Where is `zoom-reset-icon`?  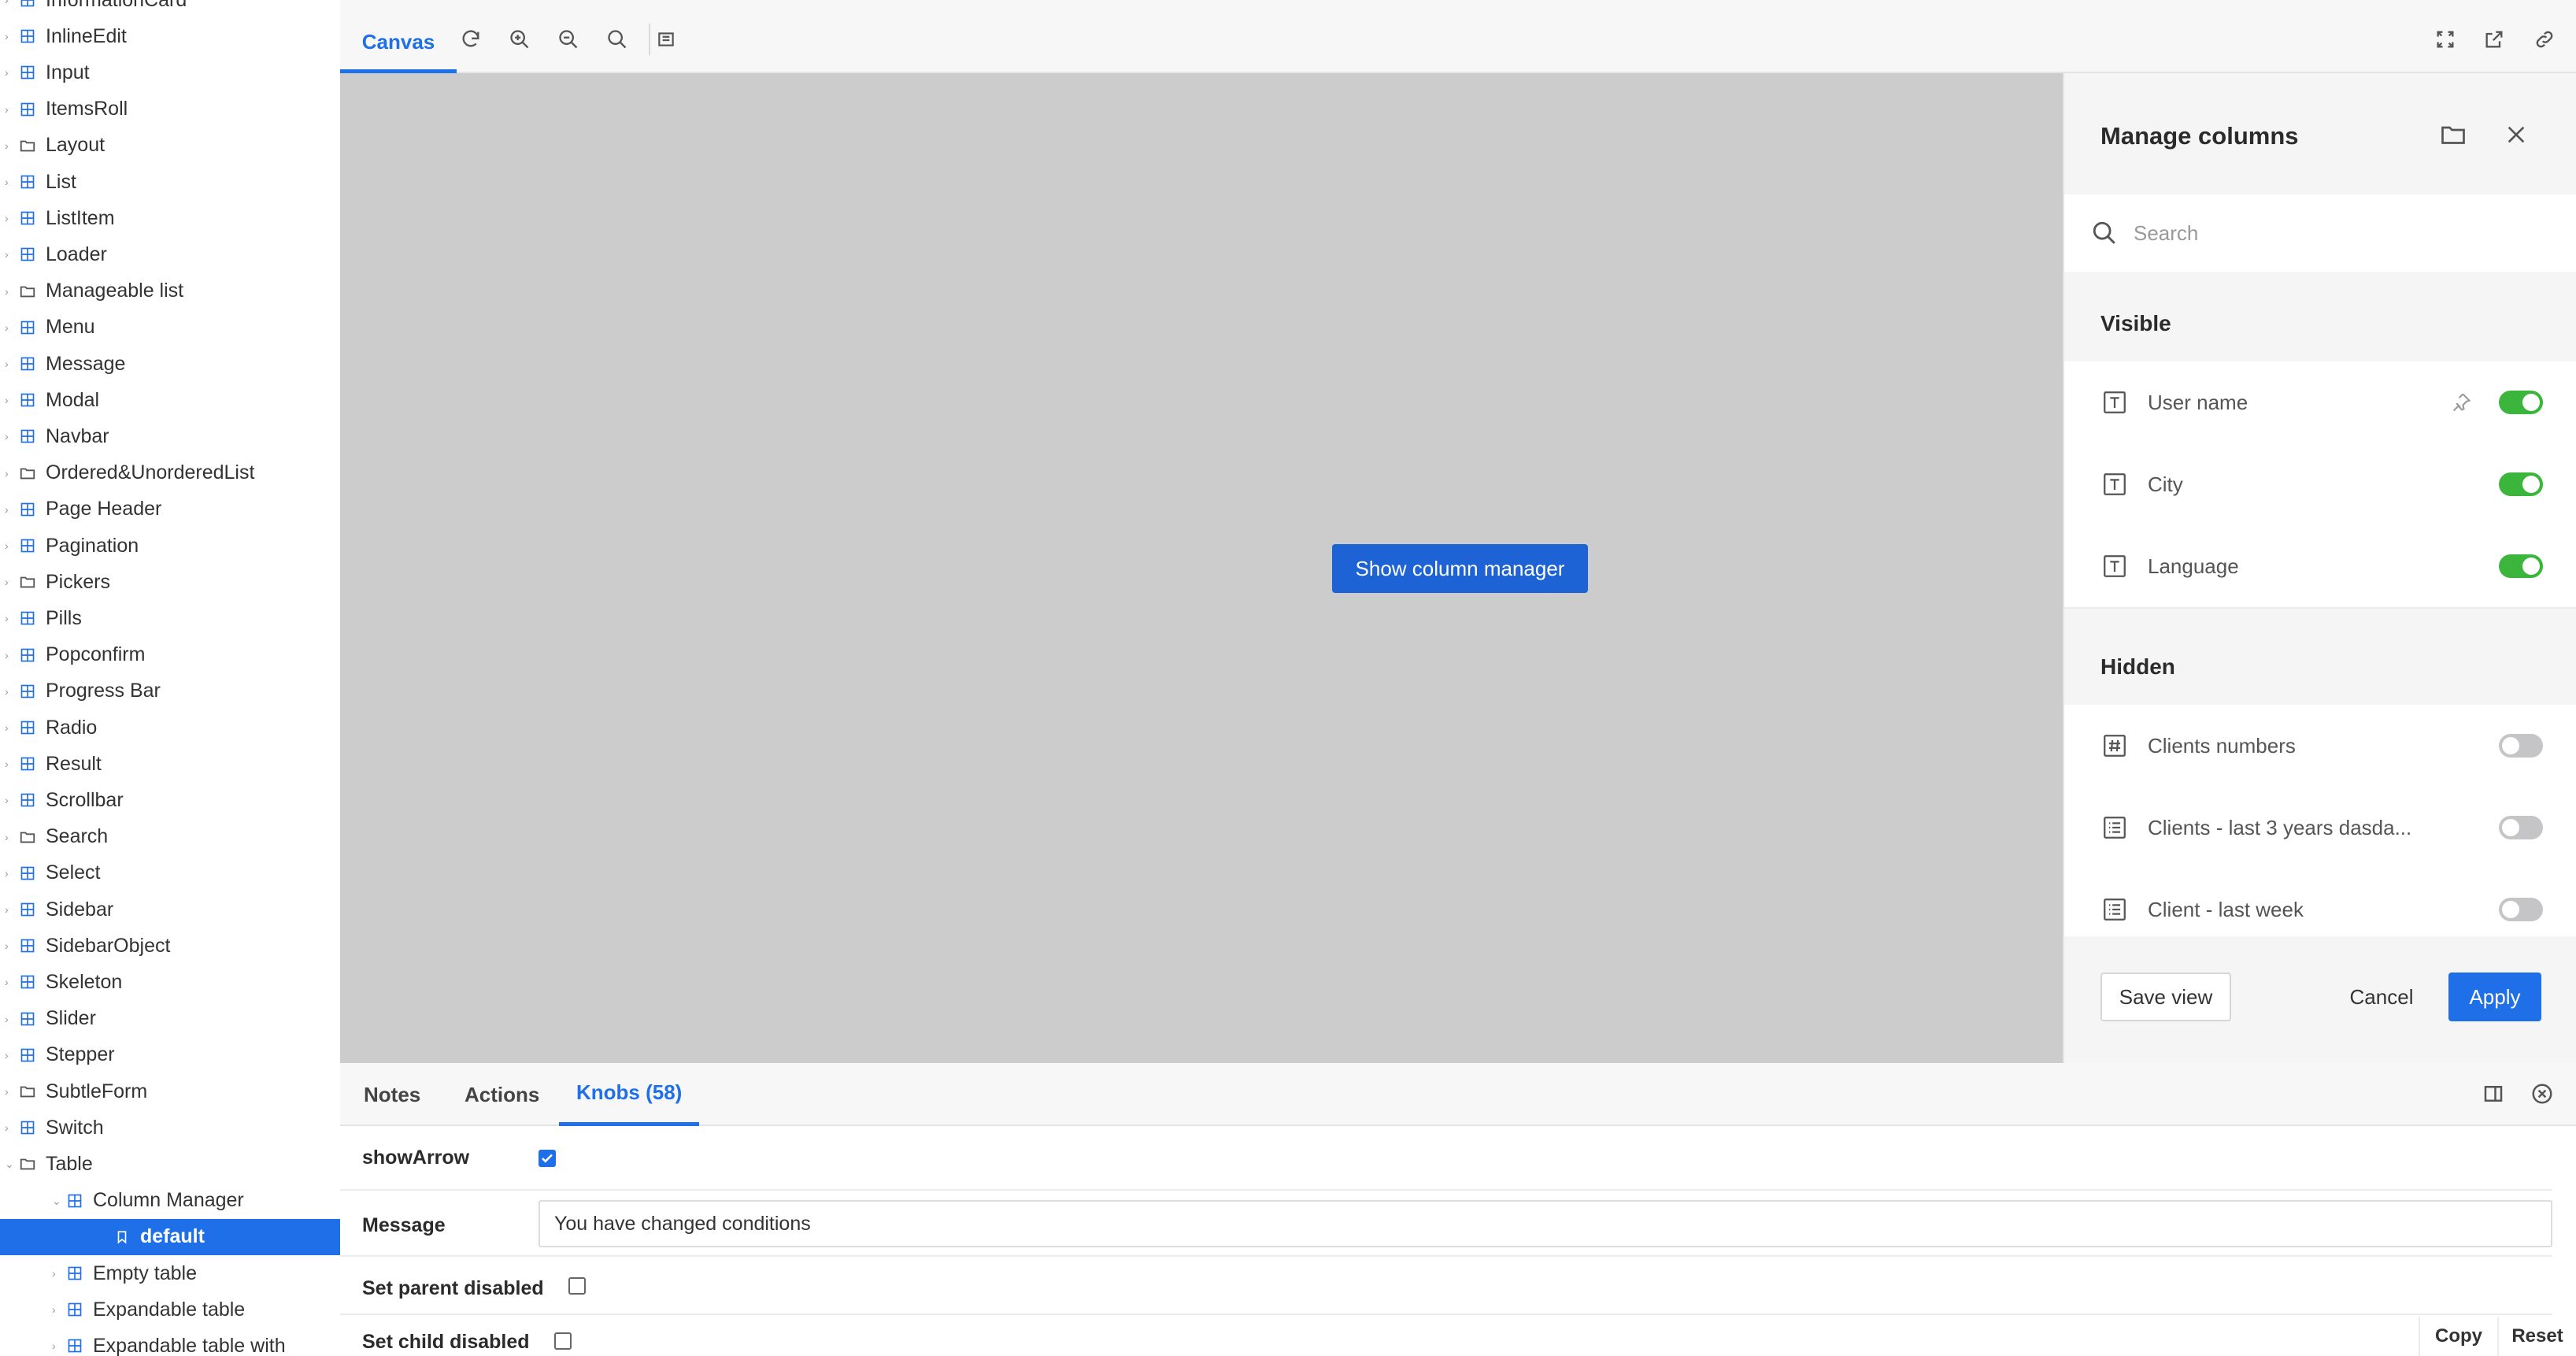
zoom-reset-icon is located at coordinates (617, 39).